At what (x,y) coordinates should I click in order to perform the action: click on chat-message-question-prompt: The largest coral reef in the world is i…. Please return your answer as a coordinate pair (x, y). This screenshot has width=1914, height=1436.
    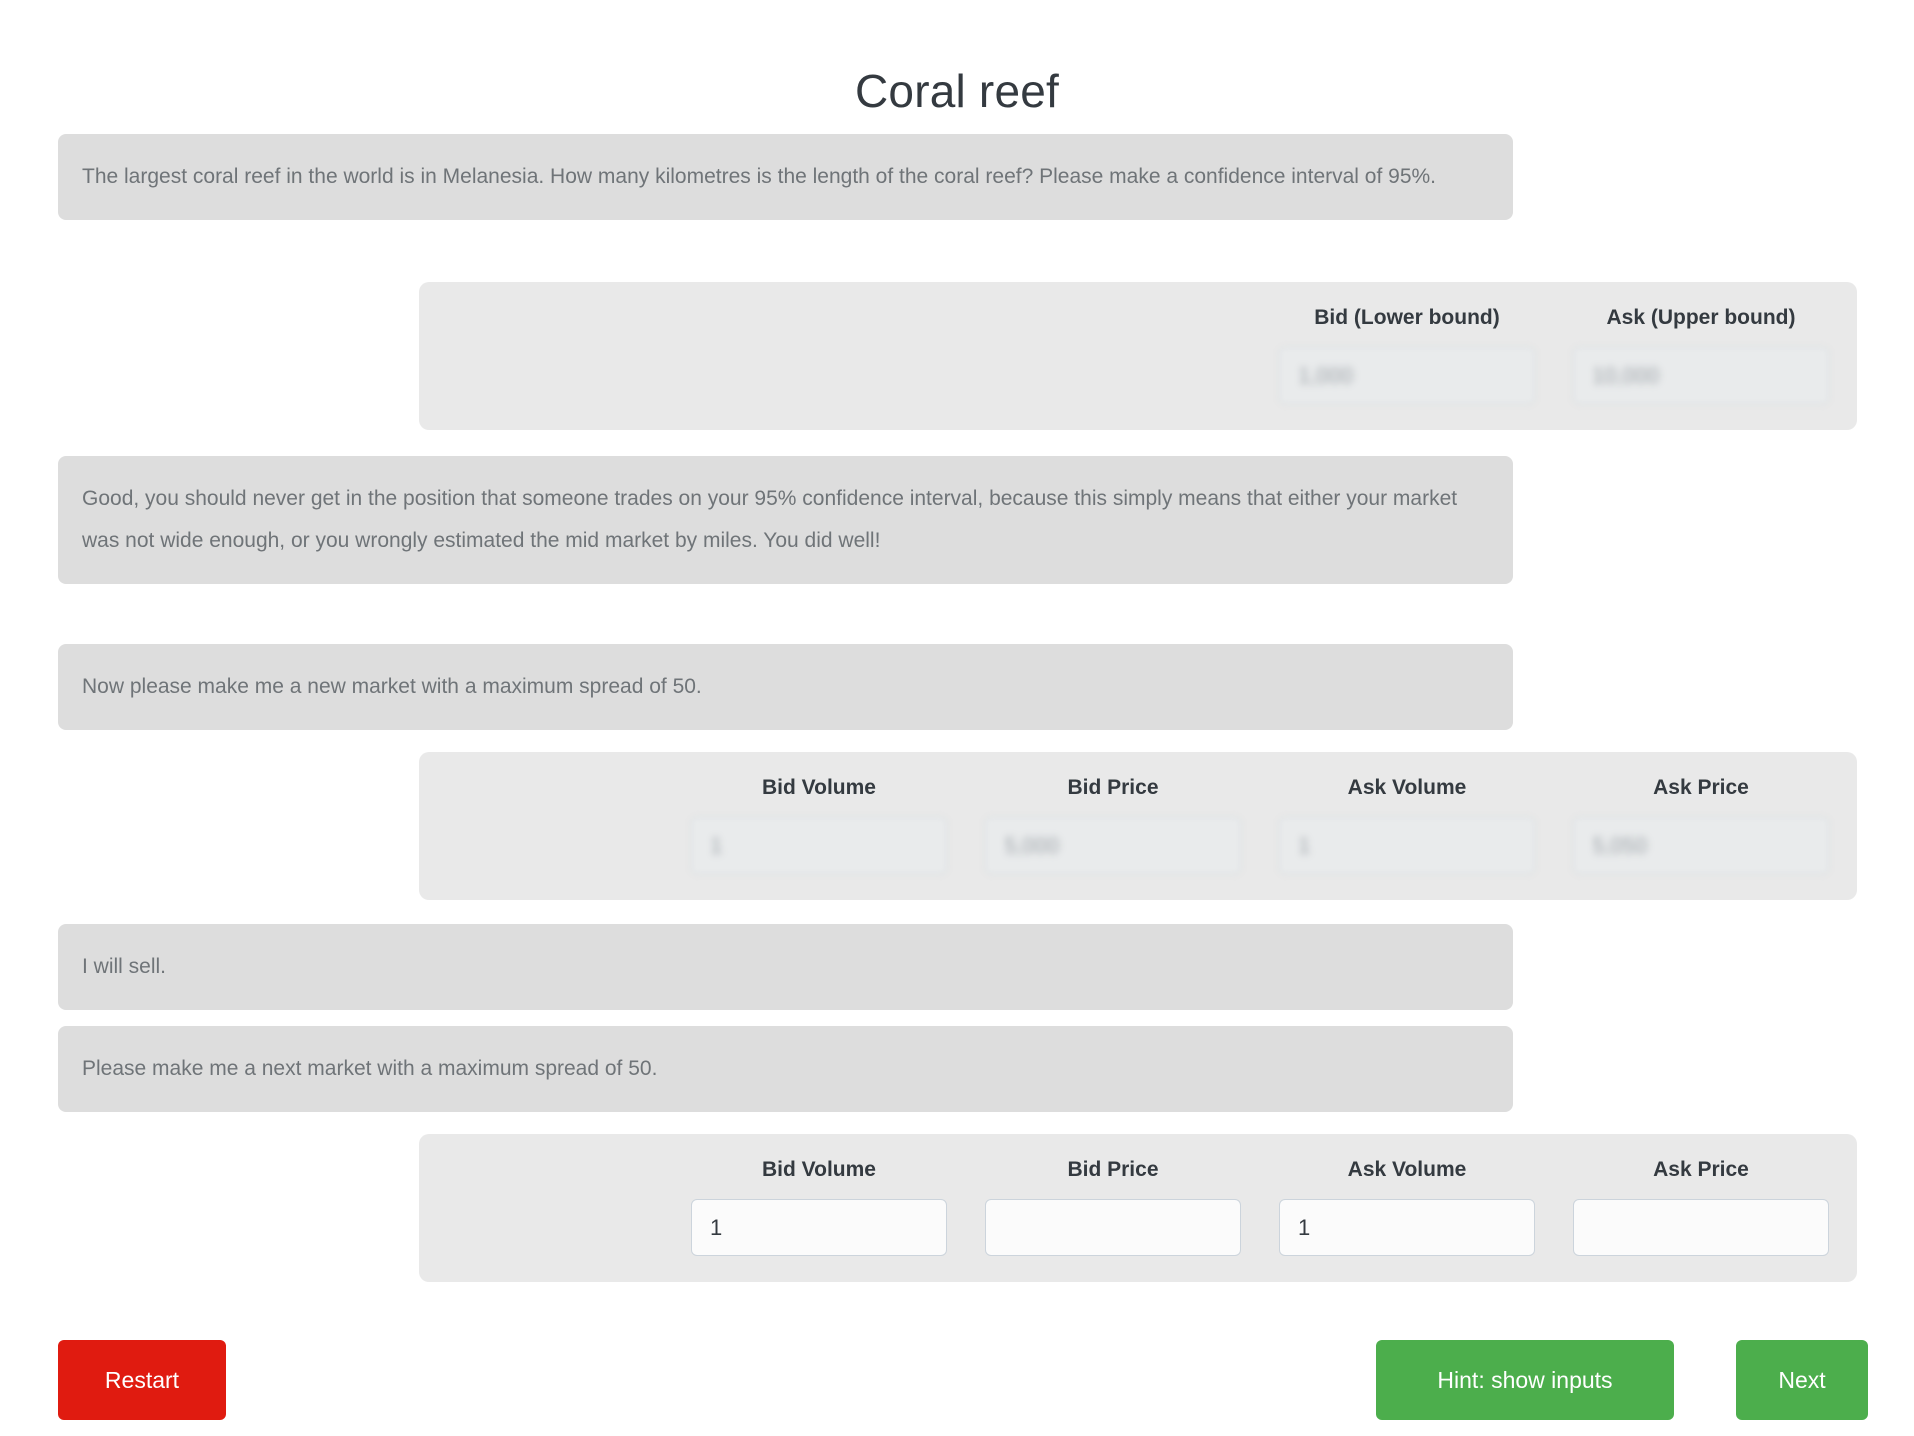
    Looking at the image, I should click on (785, 177).